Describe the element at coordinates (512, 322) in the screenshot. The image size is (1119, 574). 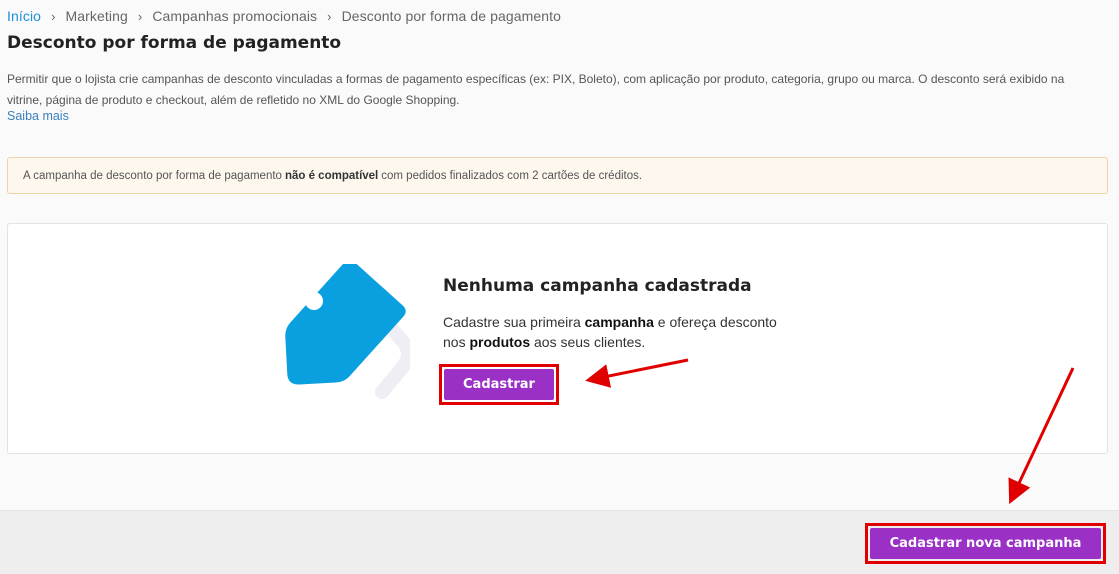
I see `empty-text-part: Cadastre sua primeira` at that location.